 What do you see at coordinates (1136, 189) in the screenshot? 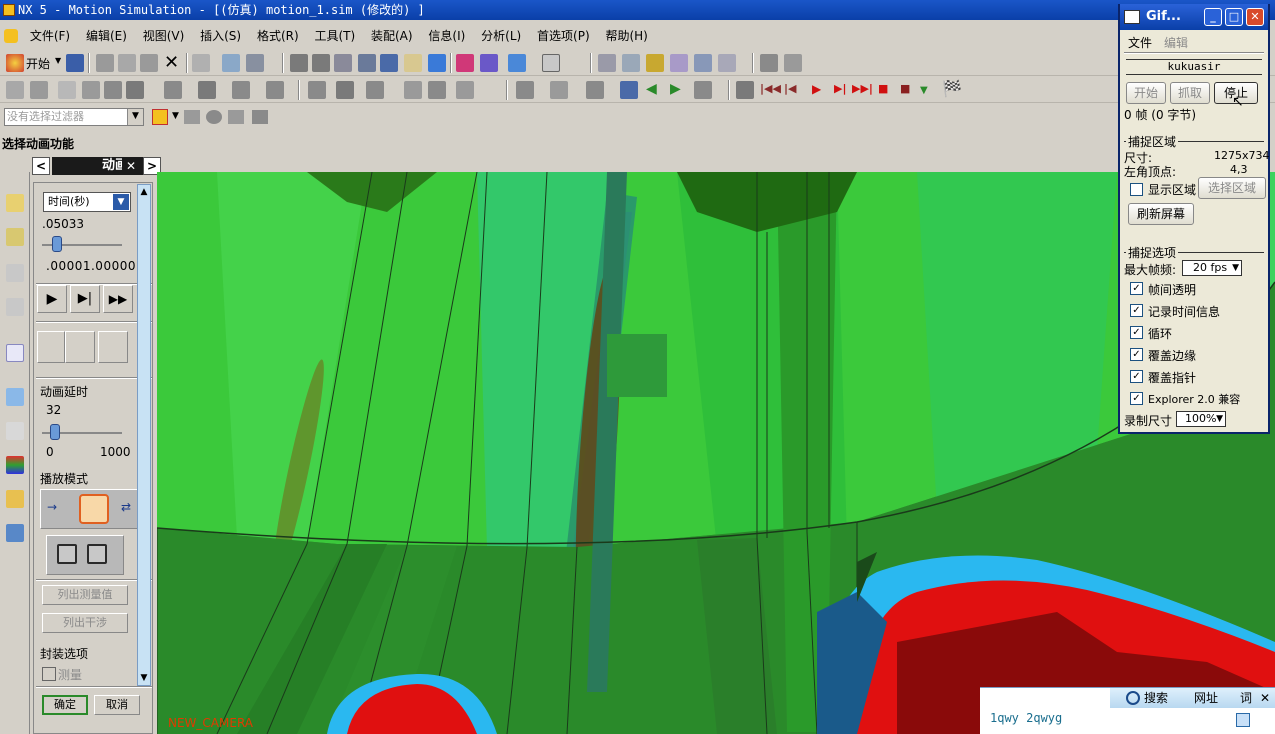
I see `show-area-checkbox` at bounding box center [1136, 189].